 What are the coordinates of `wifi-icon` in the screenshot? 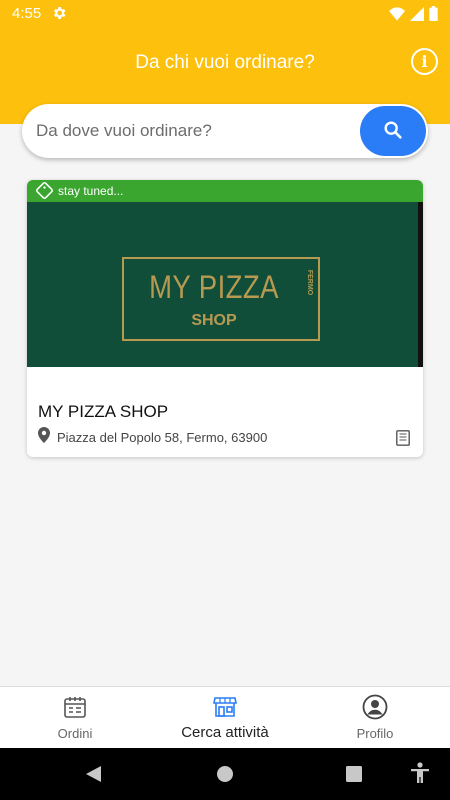 It's located at (397, 16).